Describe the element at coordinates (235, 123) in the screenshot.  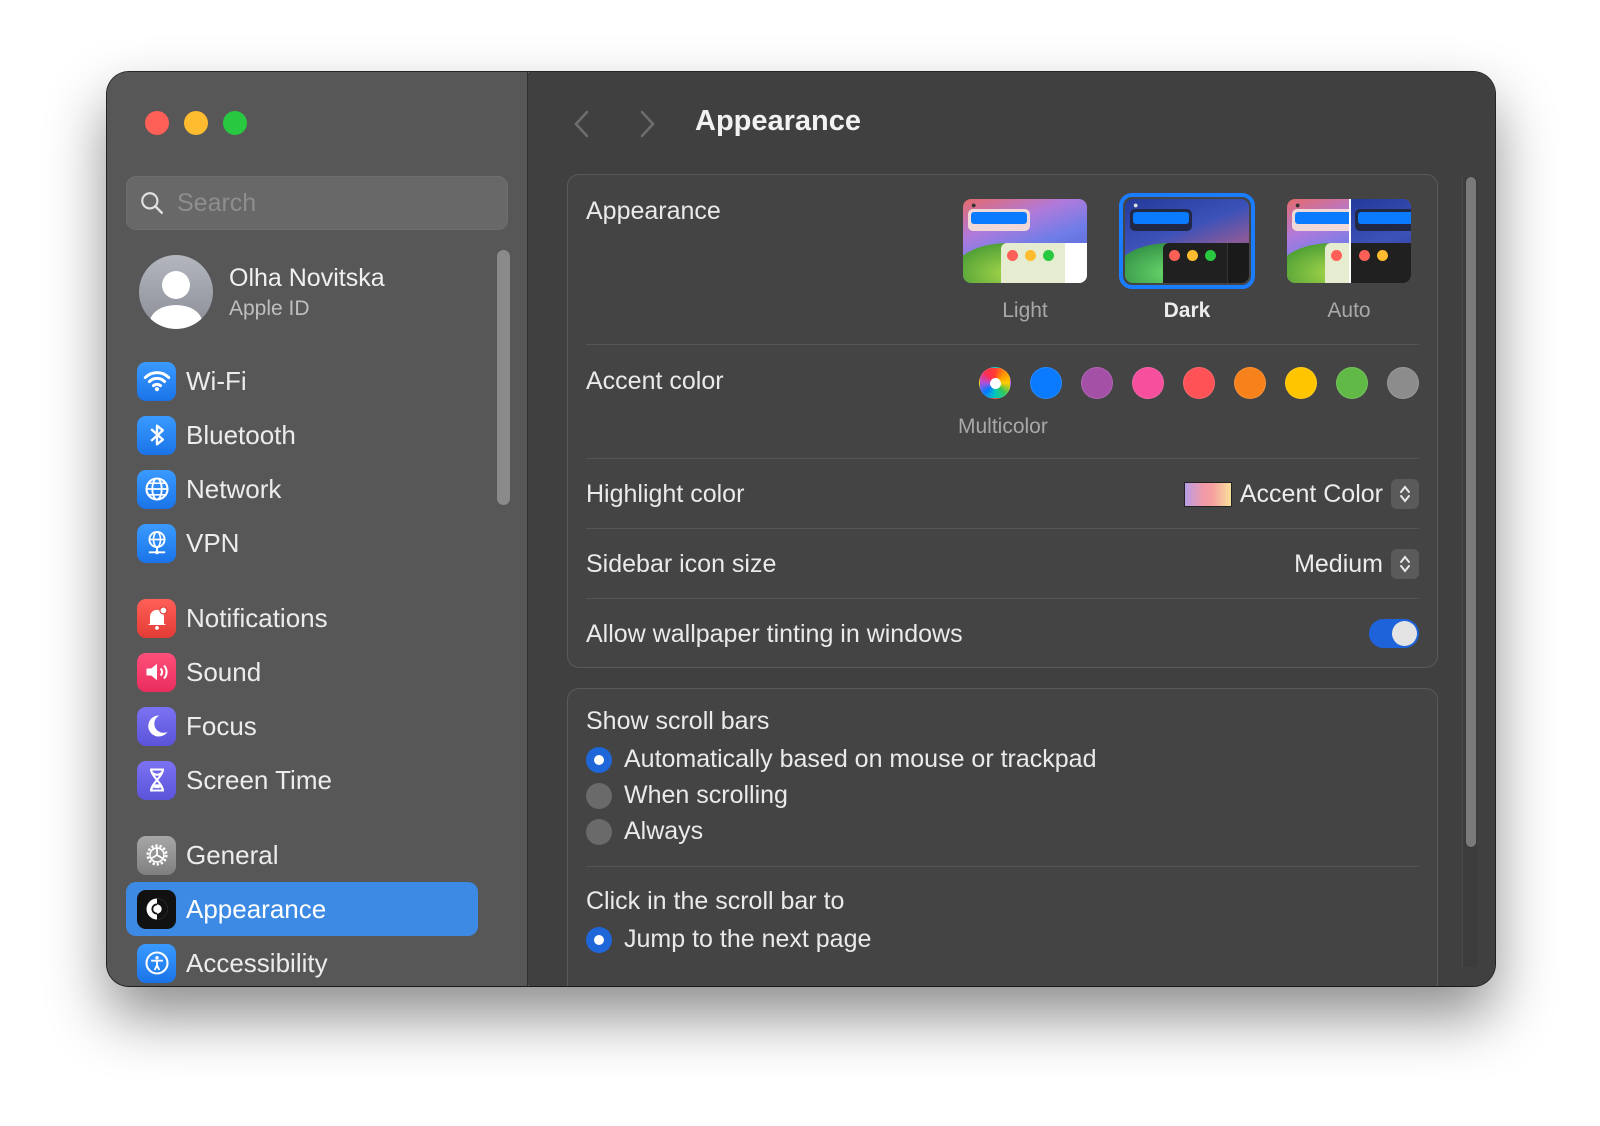
I see `zoom-button` at that location.